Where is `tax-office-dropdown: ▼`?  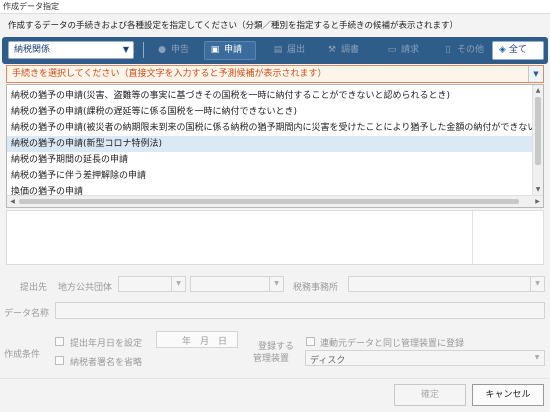
tax-office-dropdown: ▼ is located at coordinates (446, 284).